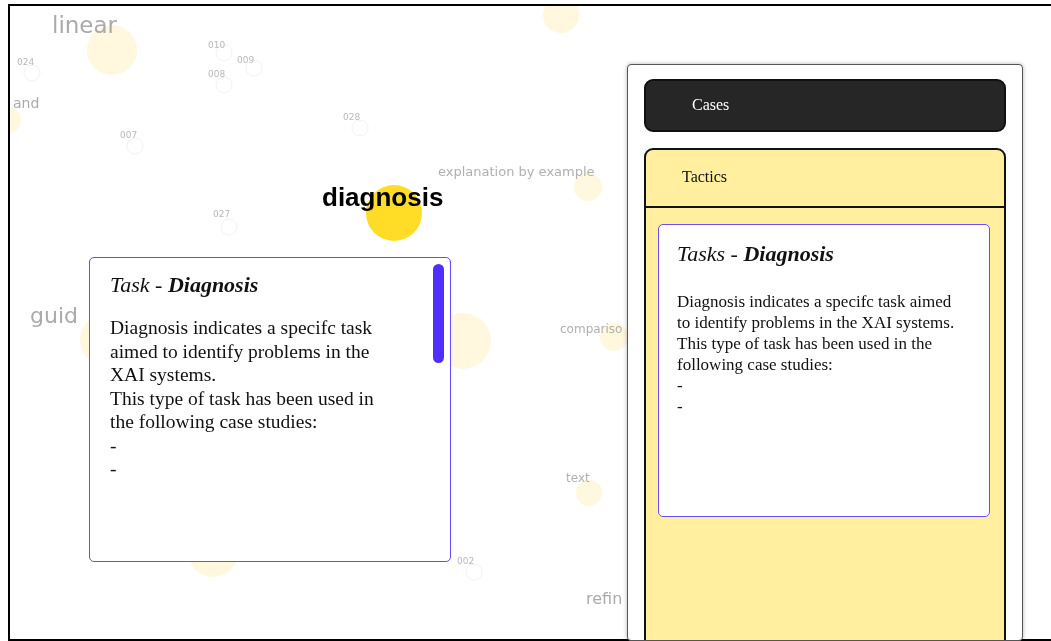  Describe the element at coordinates (54, 316) in the screenshot. I see `node-label: guid` at that location.